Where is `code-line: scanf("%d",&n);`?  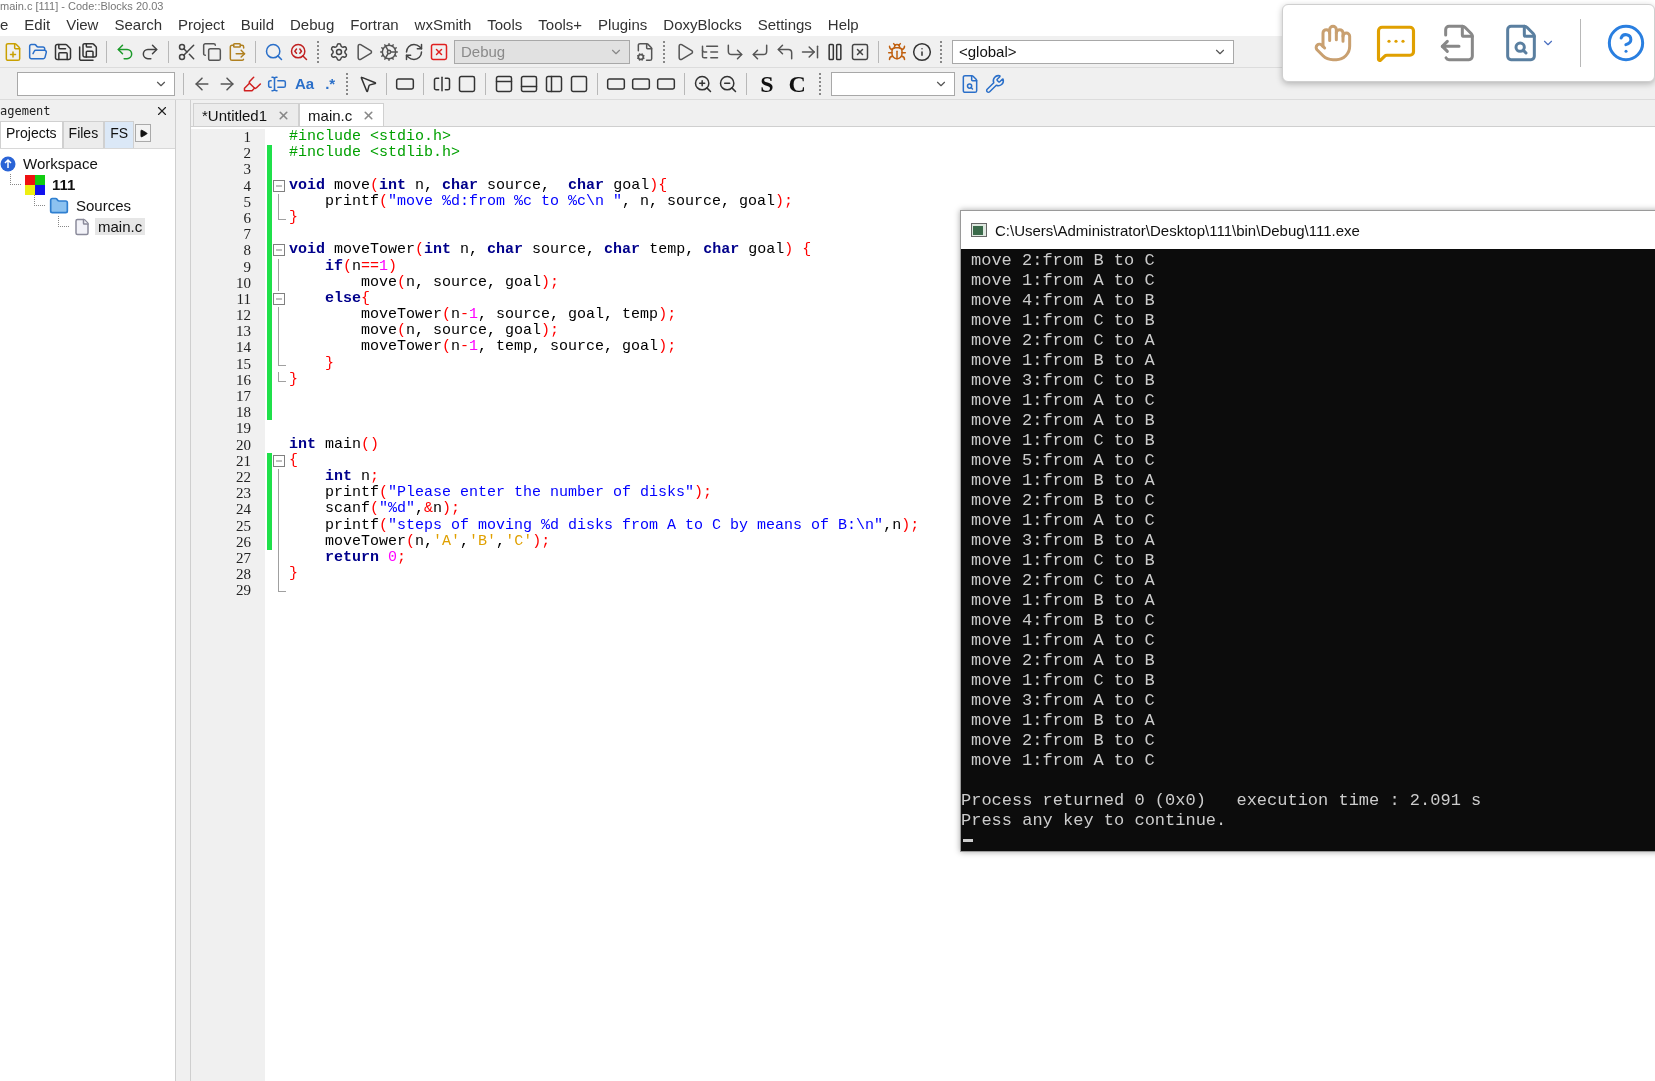 code-line: scanf("%d",&n); is located at coordinates (392, 509).